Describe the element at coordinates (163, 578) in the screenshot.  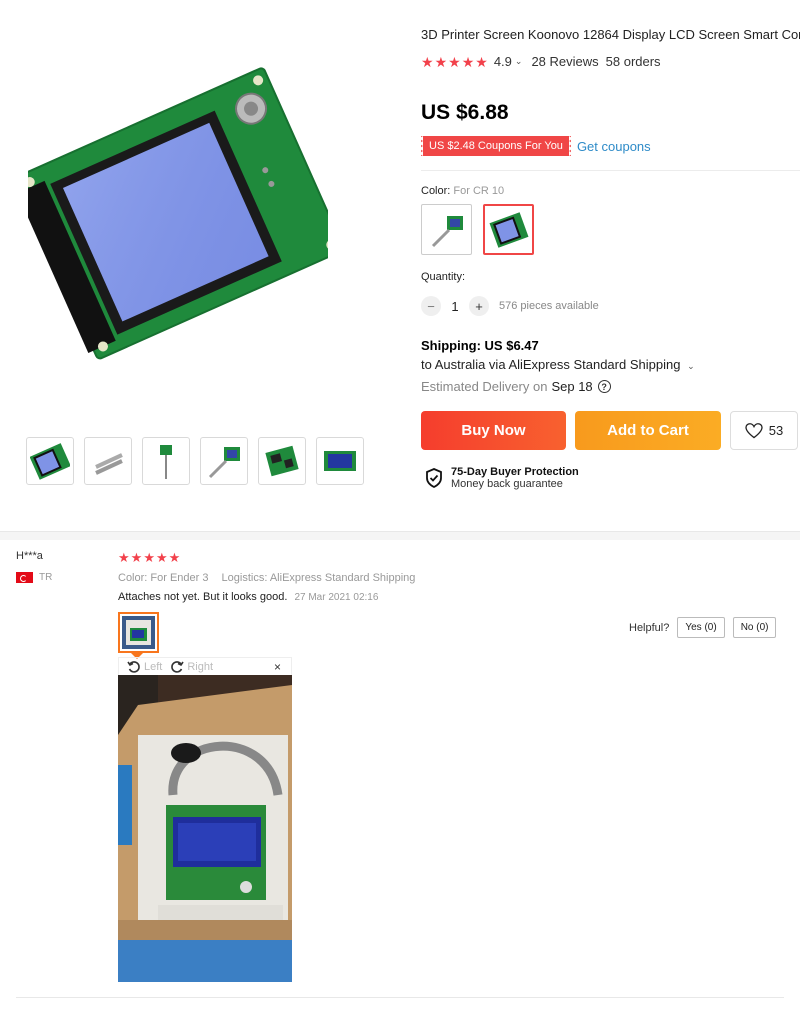
I see `review-color: Color: For Ender 3` at that location.